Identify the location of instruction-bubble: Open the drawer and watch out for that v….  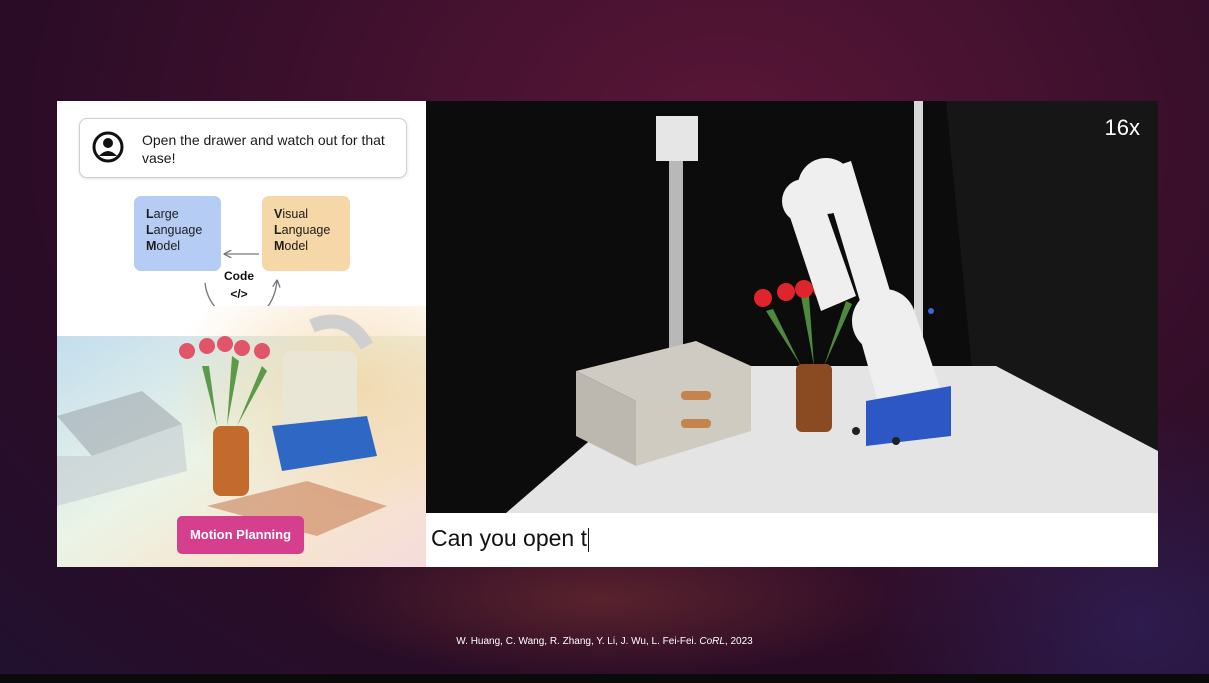
(243, 148).